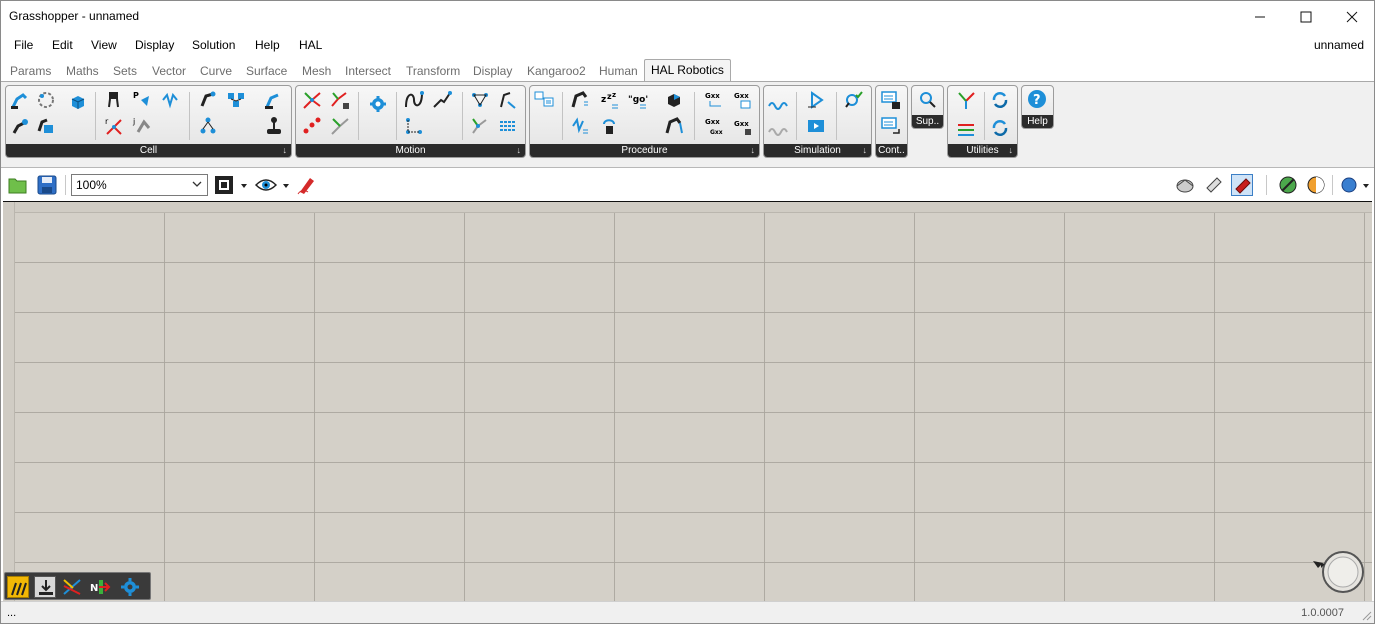 This screenshot has width=1375, height=624. What do you see at coordinates (47, 185) in the screenshot?
I see `save-file-button` at bounding box center [47, 185].